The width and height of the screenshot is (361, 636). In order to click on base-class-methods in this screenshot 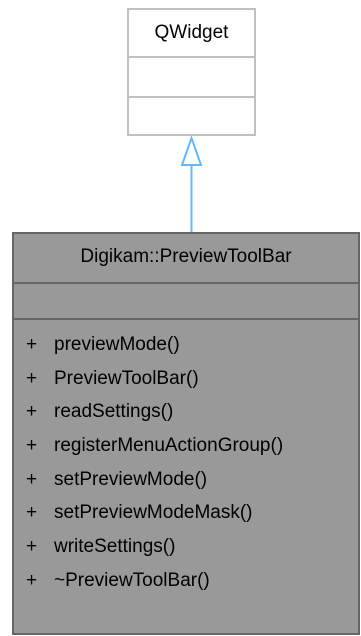, I will do `click(191, 117)`.